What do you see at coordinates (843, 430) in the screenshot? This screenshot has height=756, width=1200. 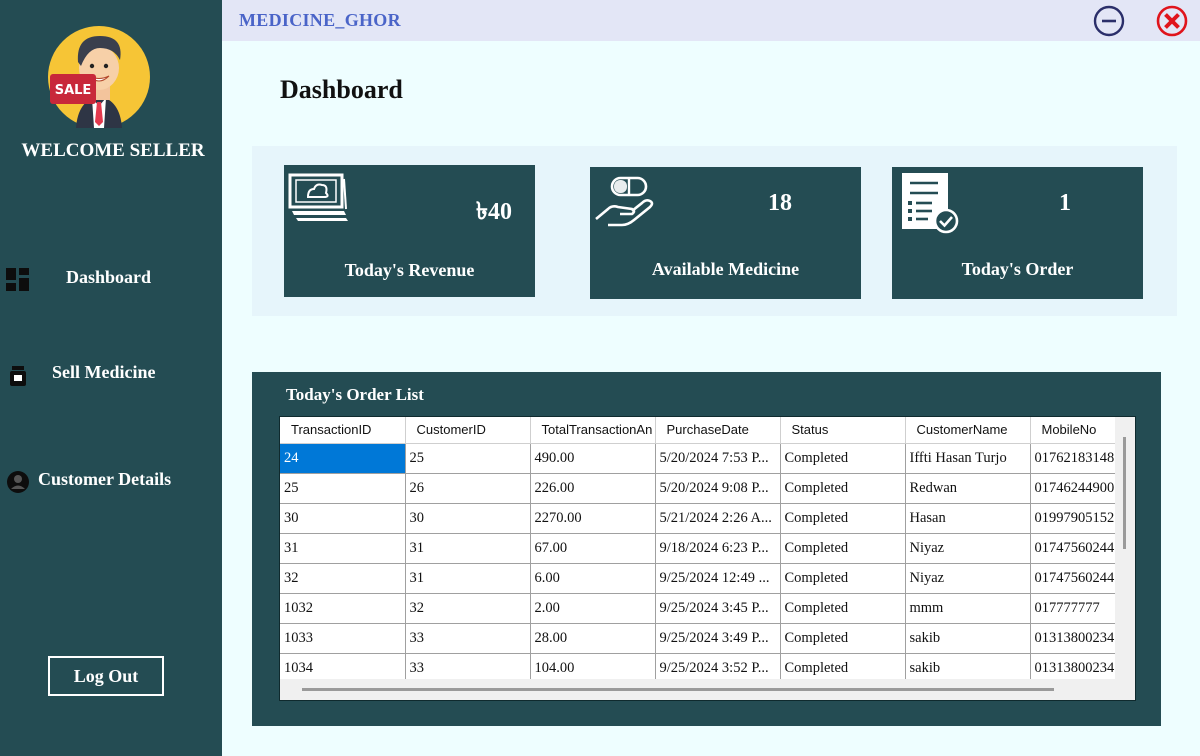 I see `column-header: Status` at bounding box center [843, 430].